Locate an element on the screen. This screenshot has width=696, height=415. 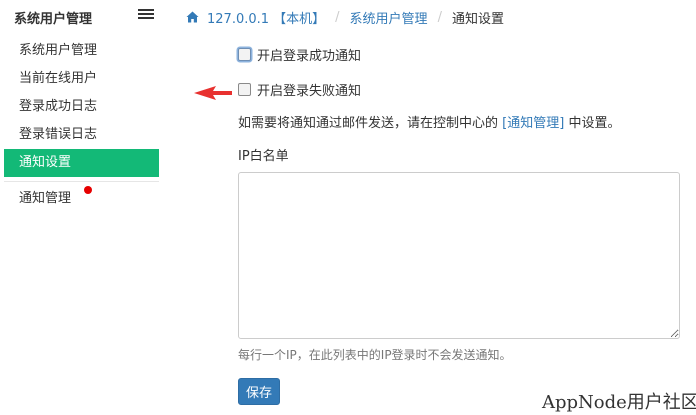
breadcrumb-section: 系统用户管理 is located at coordinates (389, 17).